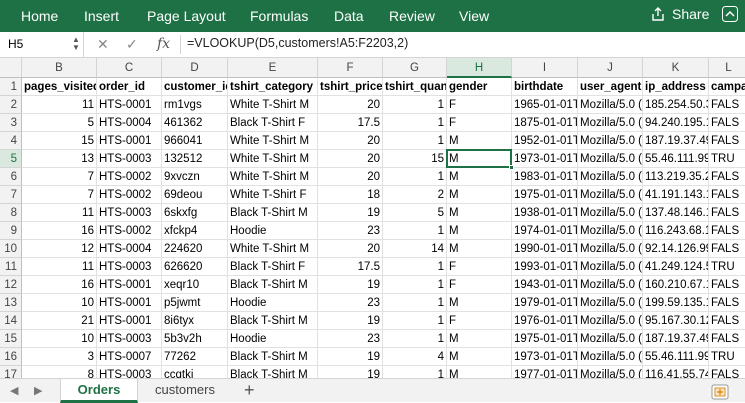 Image resolution: width=745 pixels, height=403 pixels. What do you see at coordinates (101, 16) in the screenshot?
I see `tab-insert: Insert` at bounding box center [101, 16].